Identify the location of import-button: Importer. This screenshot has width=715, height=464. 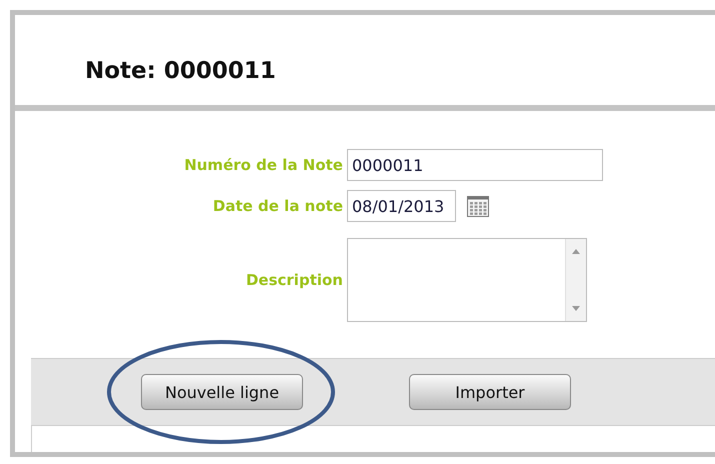
(490, 392).